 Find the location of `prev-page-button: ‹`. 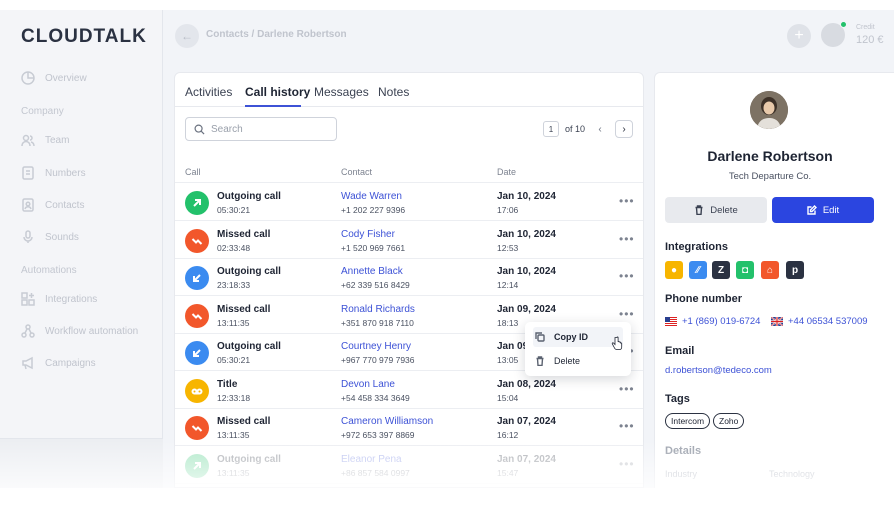

prev-page-button: ‹ is located at coordinates (600, 129).